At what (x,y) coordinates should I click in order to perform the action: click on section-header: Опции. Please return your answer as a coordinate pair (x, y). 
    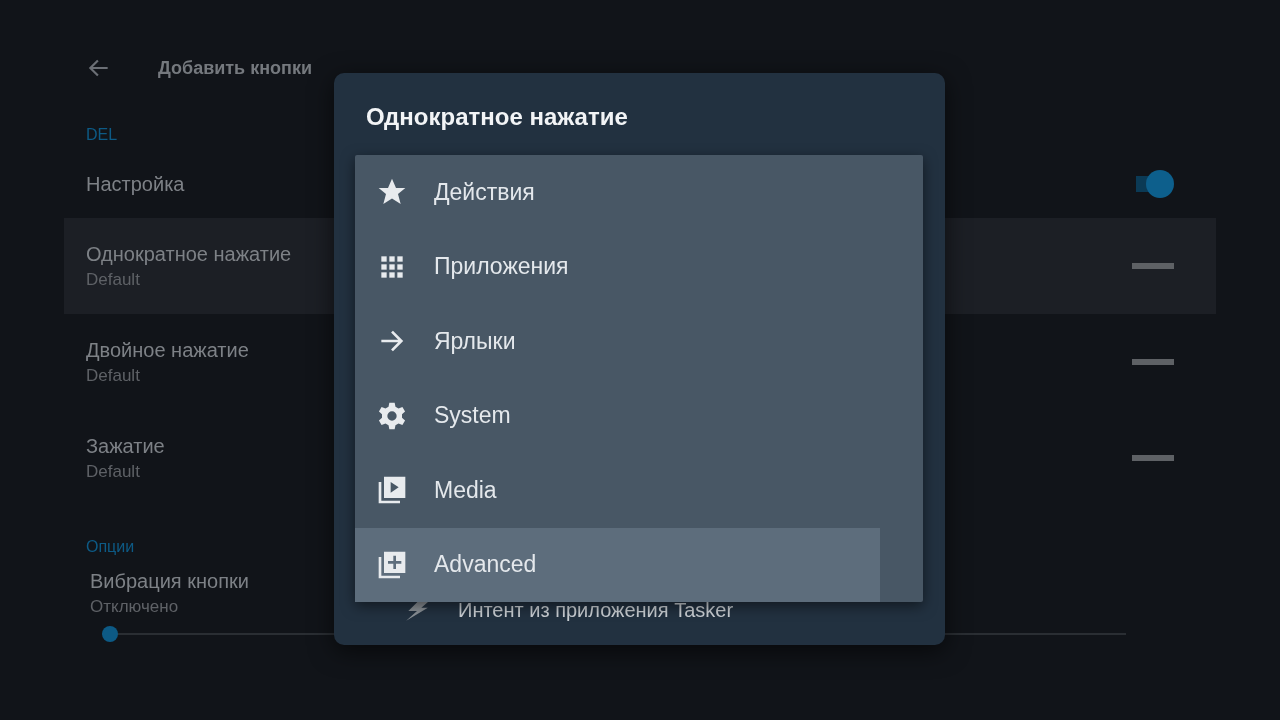
    Looking at the image, I should click on (110, 547).